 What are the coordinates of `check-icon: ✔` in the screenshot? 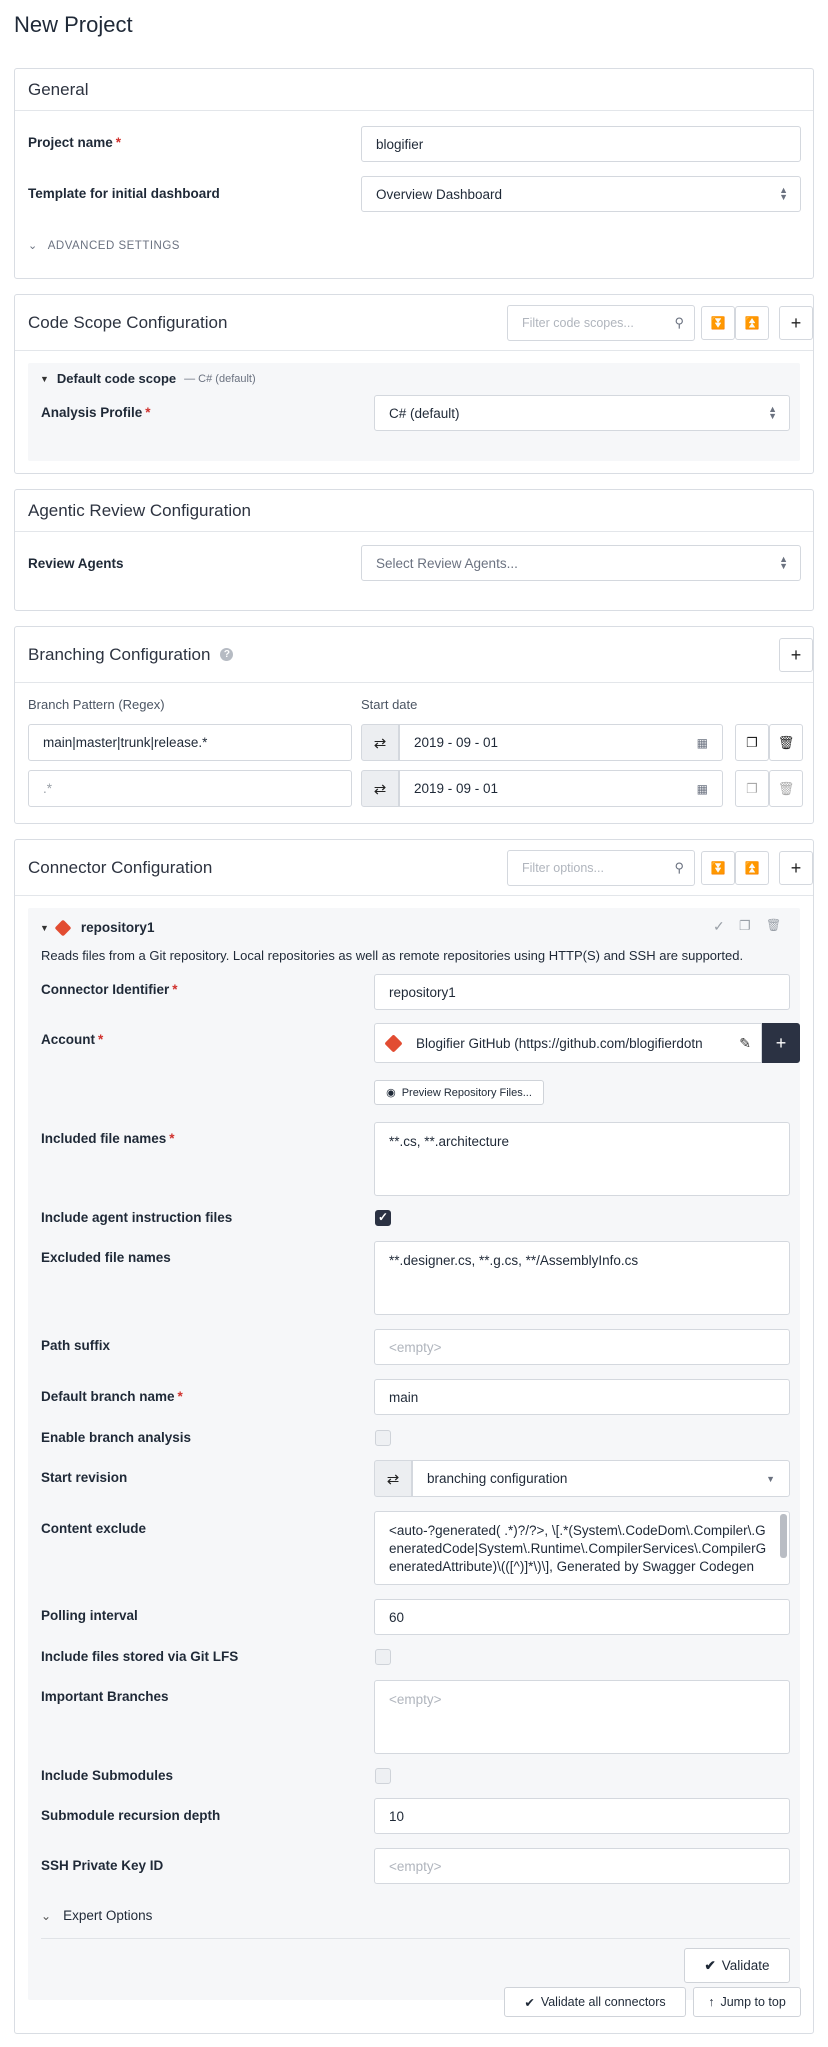 It's located at (529, 2002).